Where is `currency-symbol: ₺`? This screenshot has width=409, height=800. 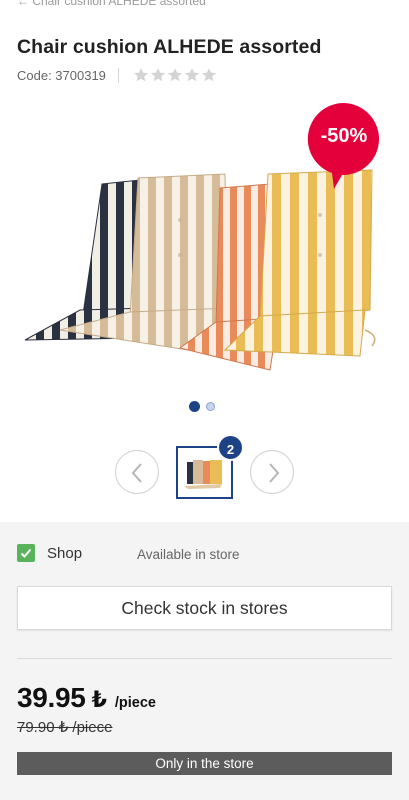
currency-symbol: ₺ is located at coordinates (99, 699).